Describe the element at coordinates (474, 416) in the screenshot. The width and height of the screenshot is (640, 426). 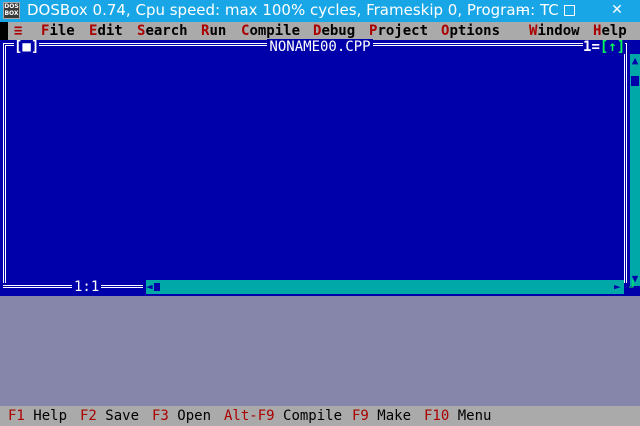
I see `shortcut-label: Menu` at that location.